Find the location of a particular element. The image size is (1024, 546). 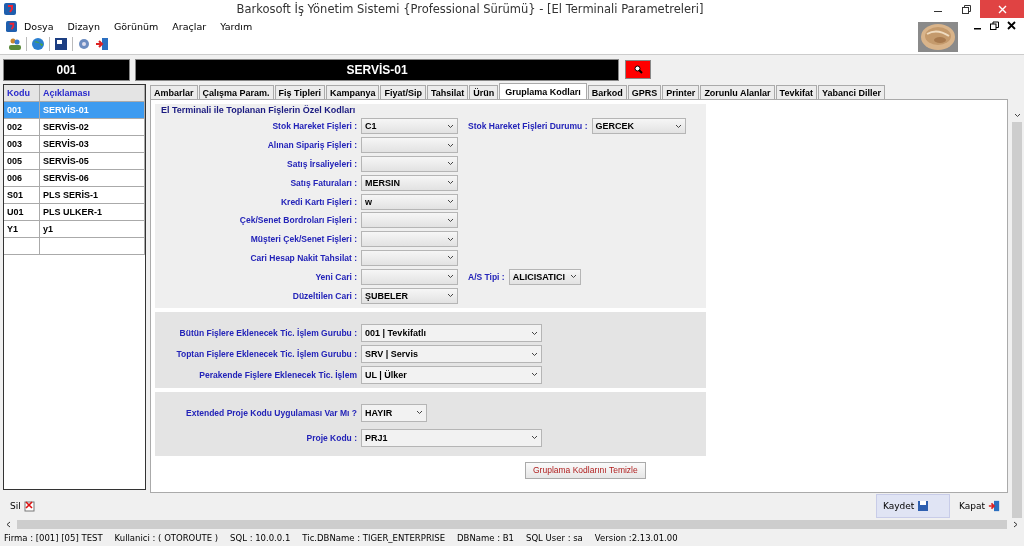

column-header: Açıklaması is located at coordinates (92, 93).